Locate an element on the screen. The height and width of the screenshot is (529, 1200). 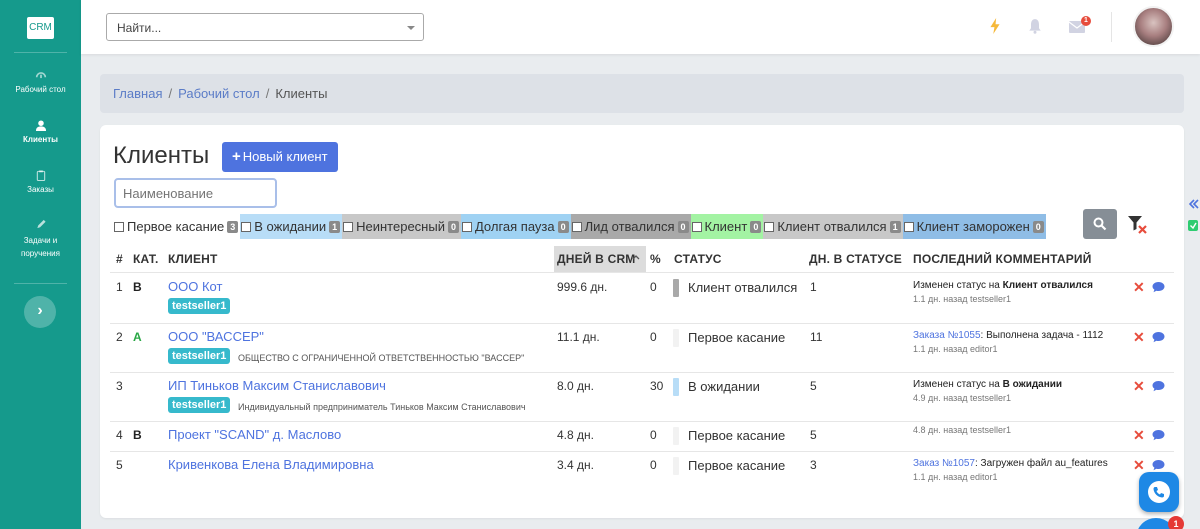
lightning-icon is located at coordinates (995, 26).